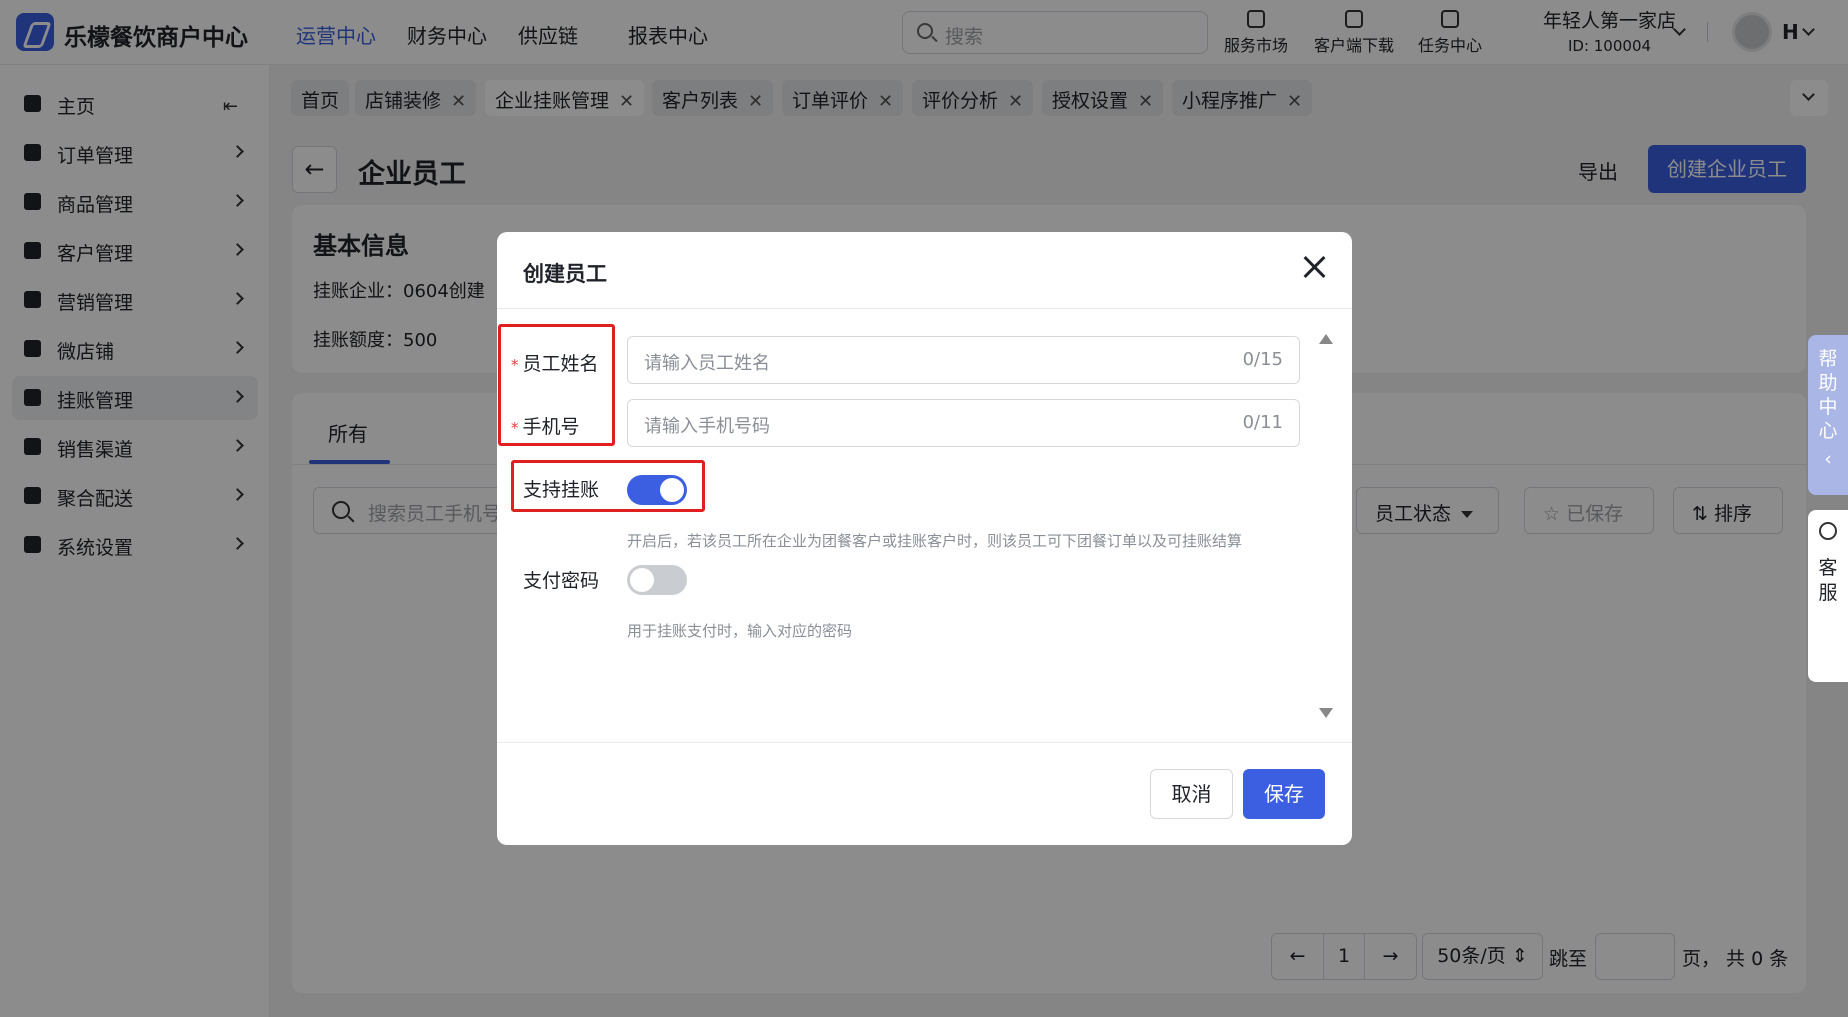  Describe the element at coordinates (1284, 794) in the screenshot. I see `save-button: 保存` at that location.